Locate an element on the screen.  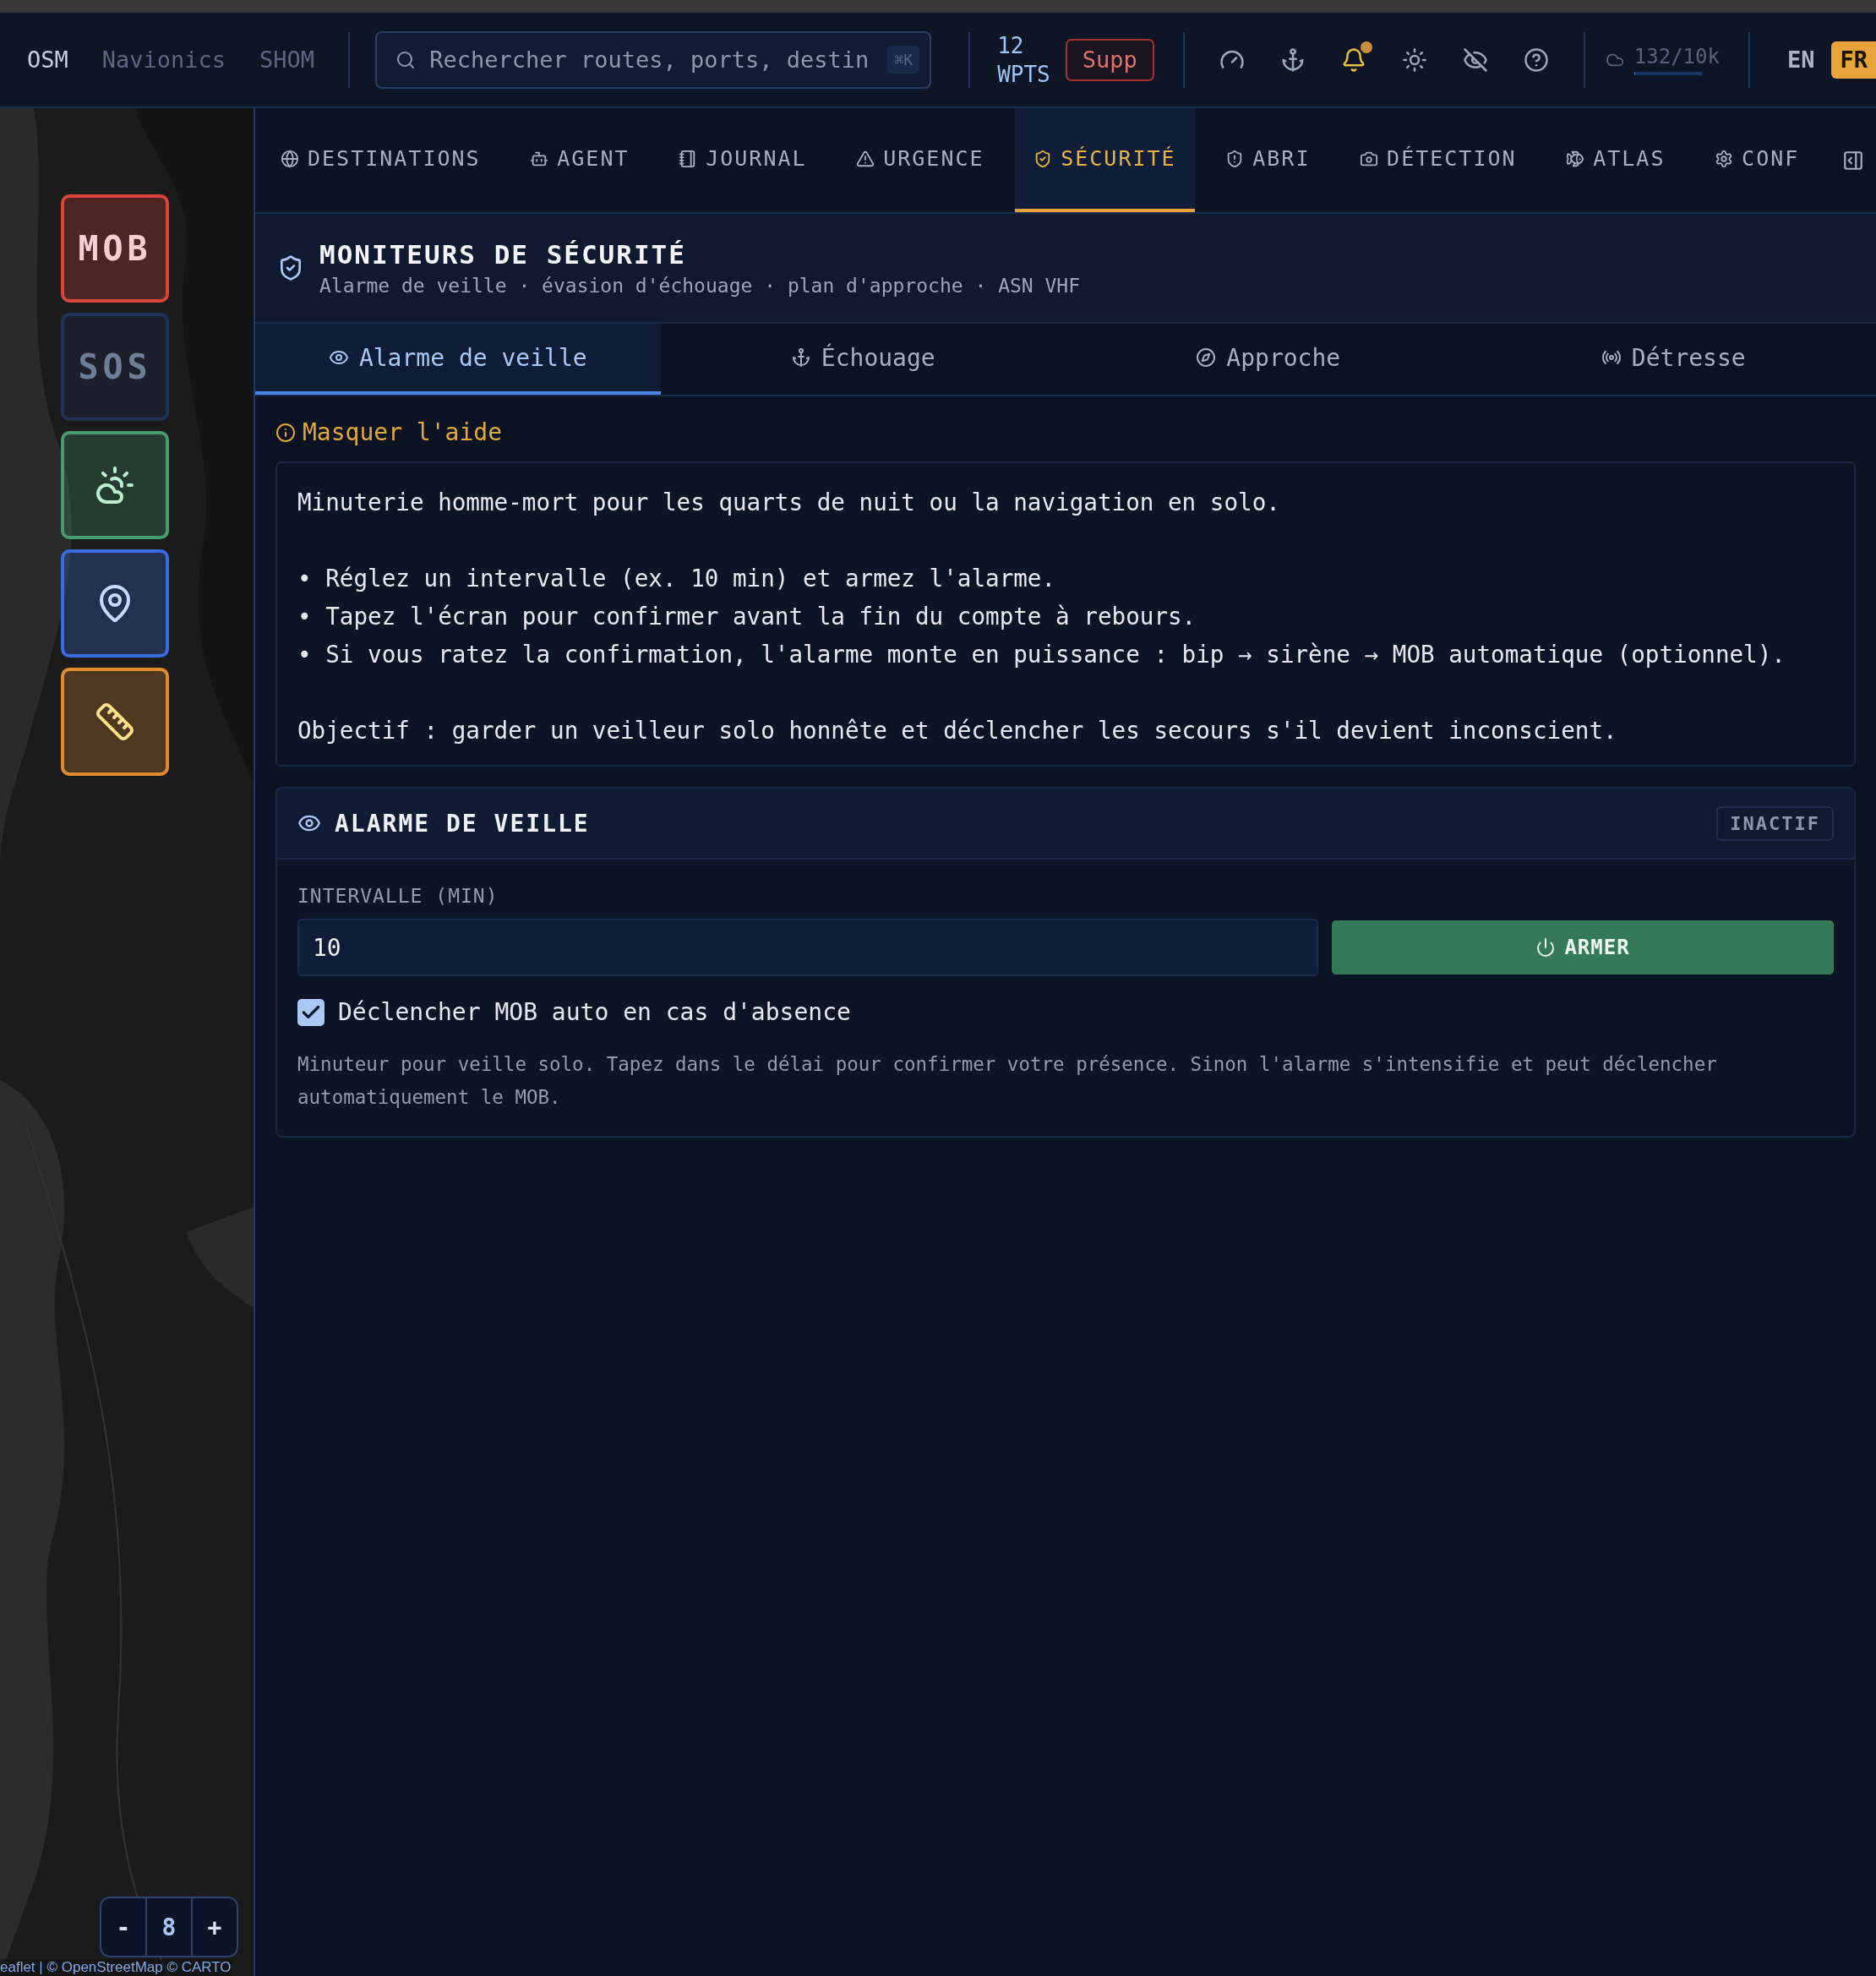
warning-icon is located at coordinates (866, 158).